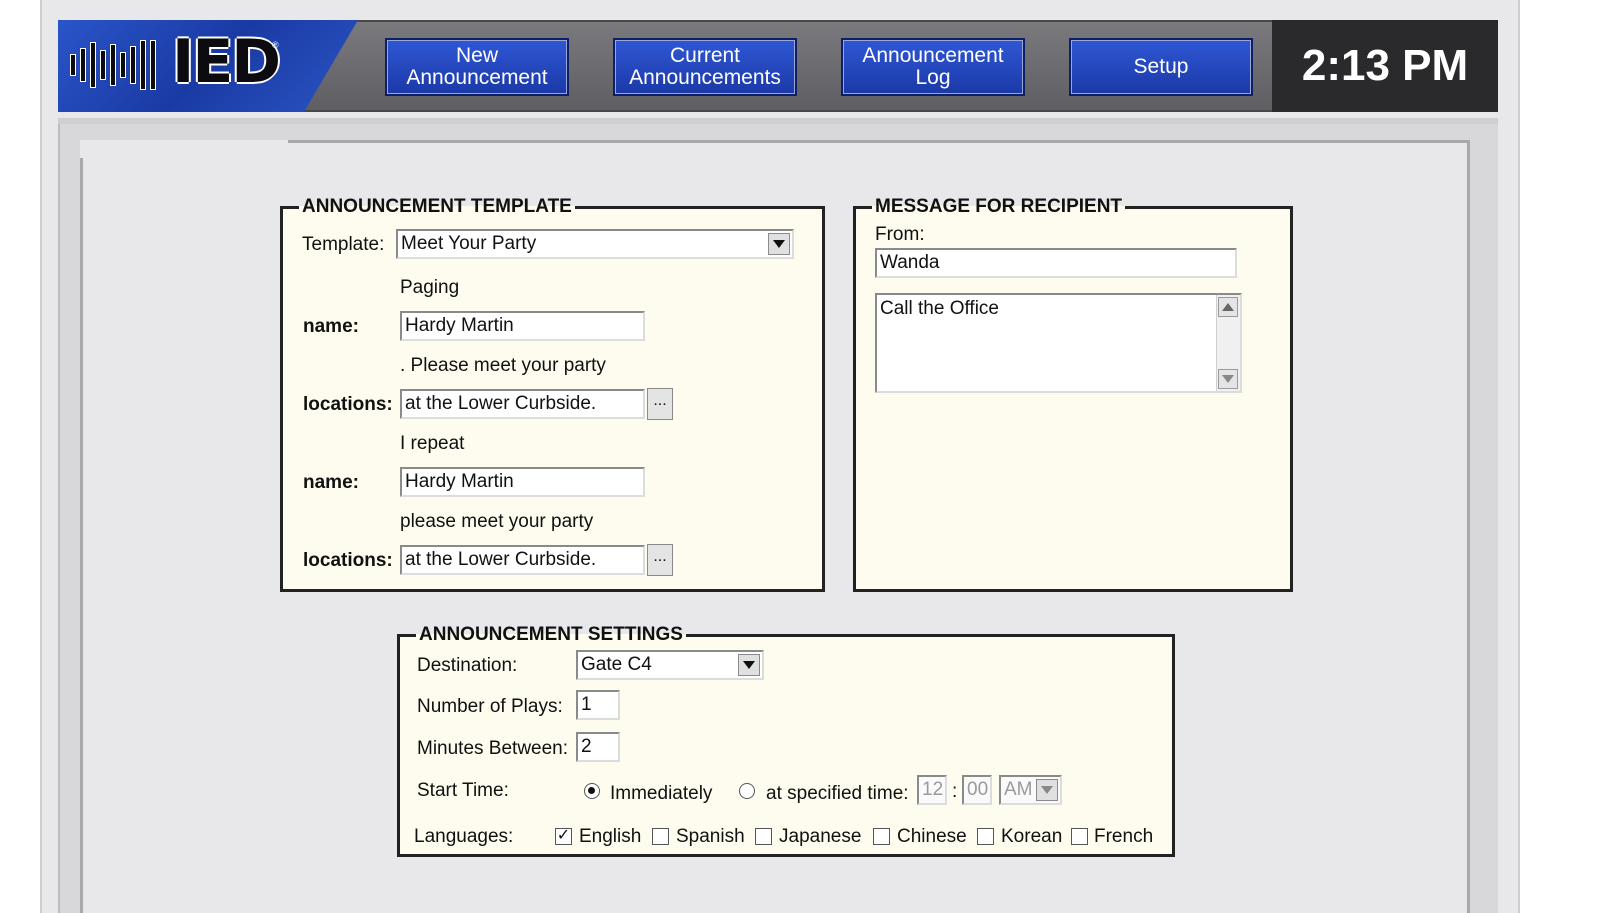 Image resolution: width=1600 pixels, height=913 pixels. What do you see at coordinates (348, 560) in the screenshot?
I see `locations-label-2: locations:` at bounding box center [348, 560].